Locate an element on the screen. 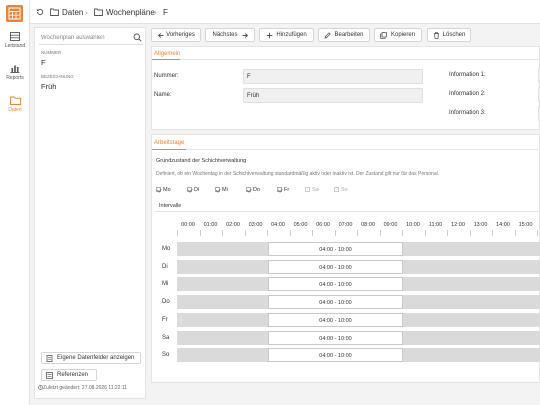 Image resolution: width=540 pixels, height=405 pixels. hour-label: 08:00 is located at coordinates (368, 225).